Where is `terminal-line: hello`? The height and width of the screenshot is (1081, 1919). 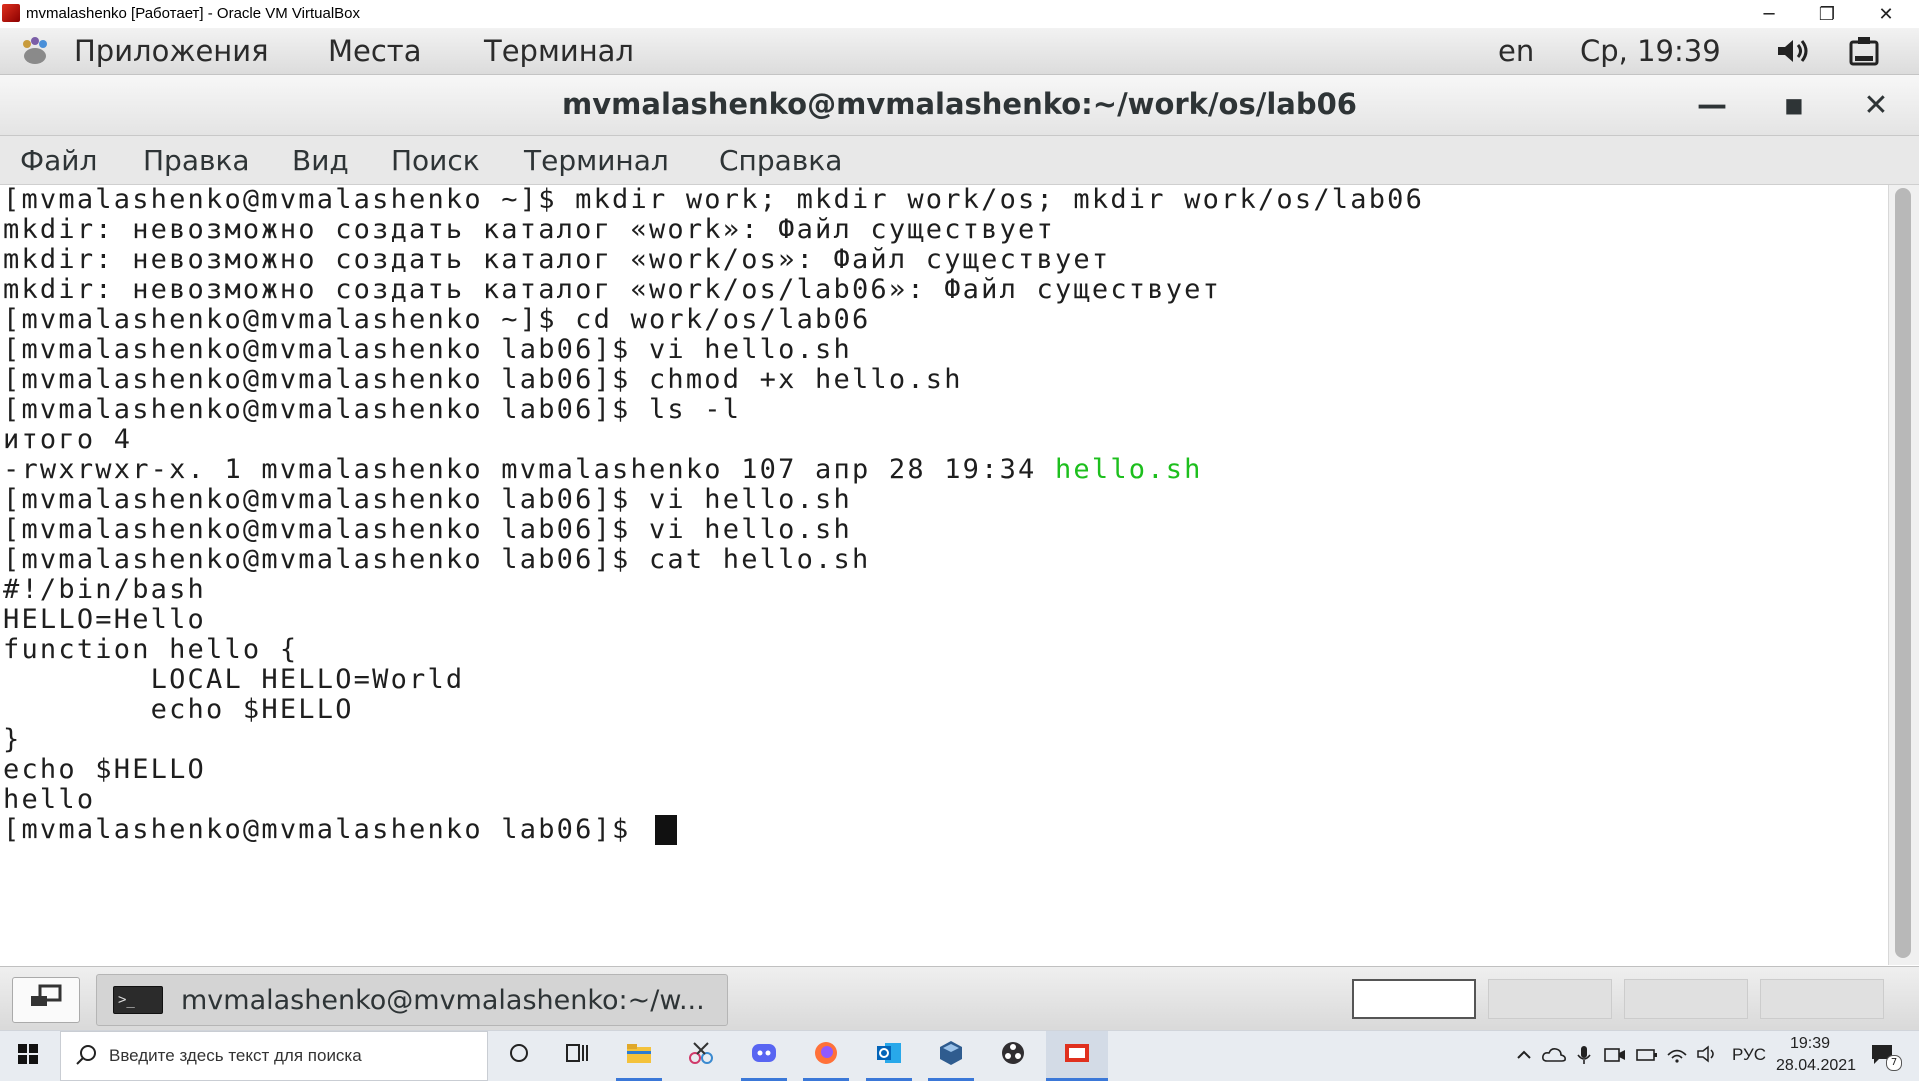 terminal-line: hello is located at coordinates (49, 799).